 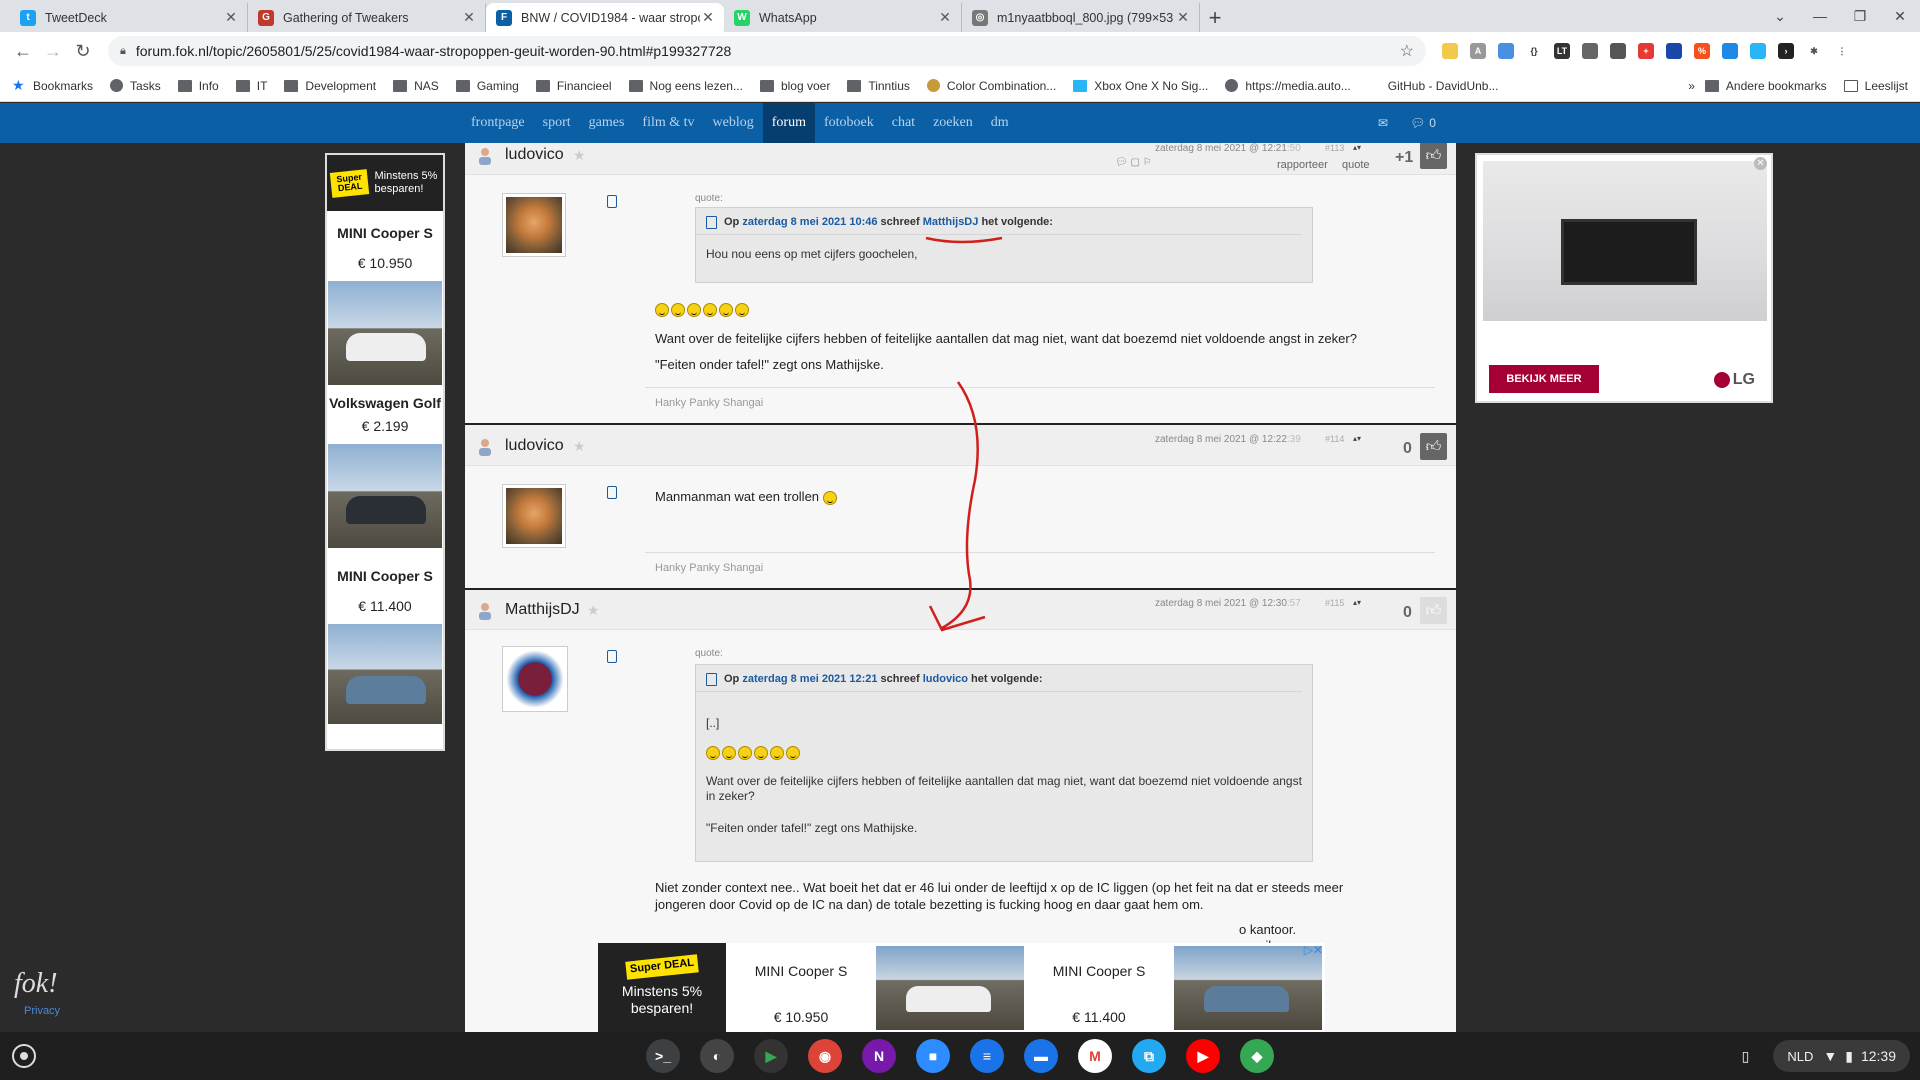 I want to click on nav-games: games, so click(x=607, y=123).